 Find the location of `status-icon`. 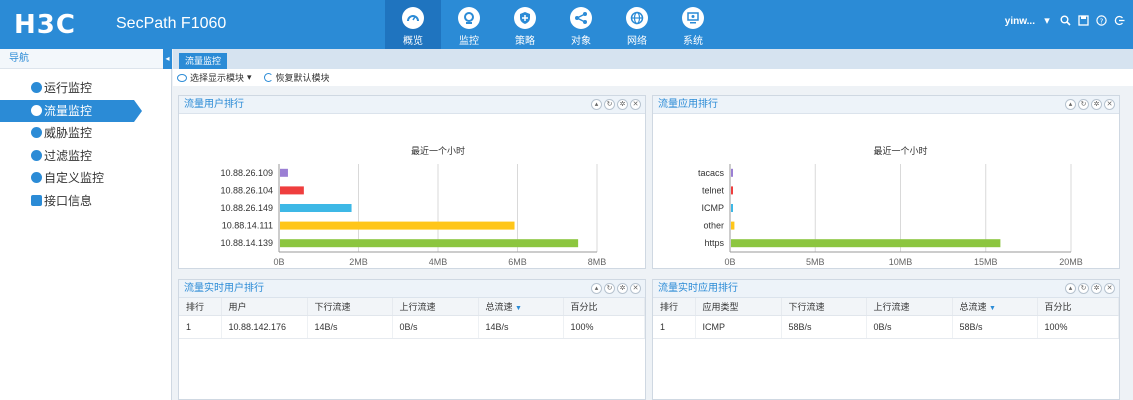

status-icon is located at coordinates (36, 87).